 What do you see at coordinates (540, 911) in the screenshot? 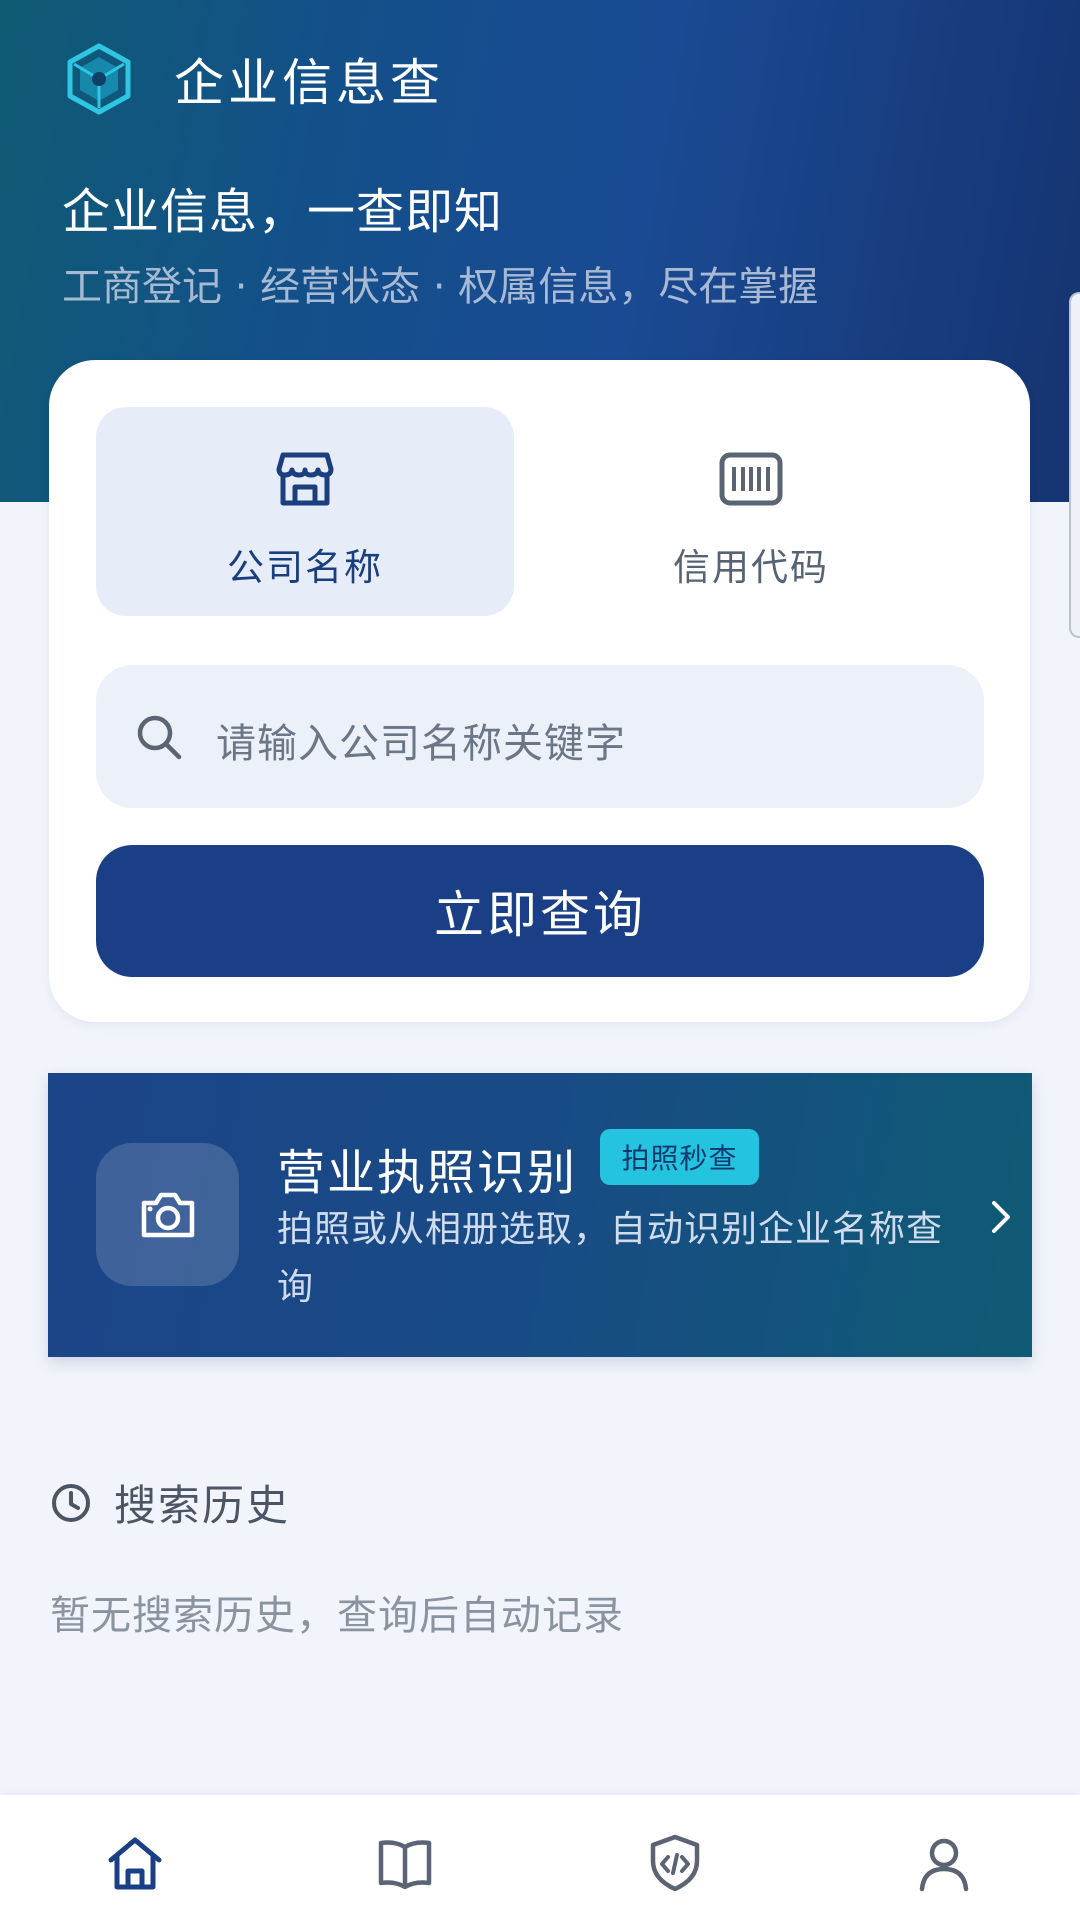
I see `query-button: 立即查询` at bounding box center [540, 911].